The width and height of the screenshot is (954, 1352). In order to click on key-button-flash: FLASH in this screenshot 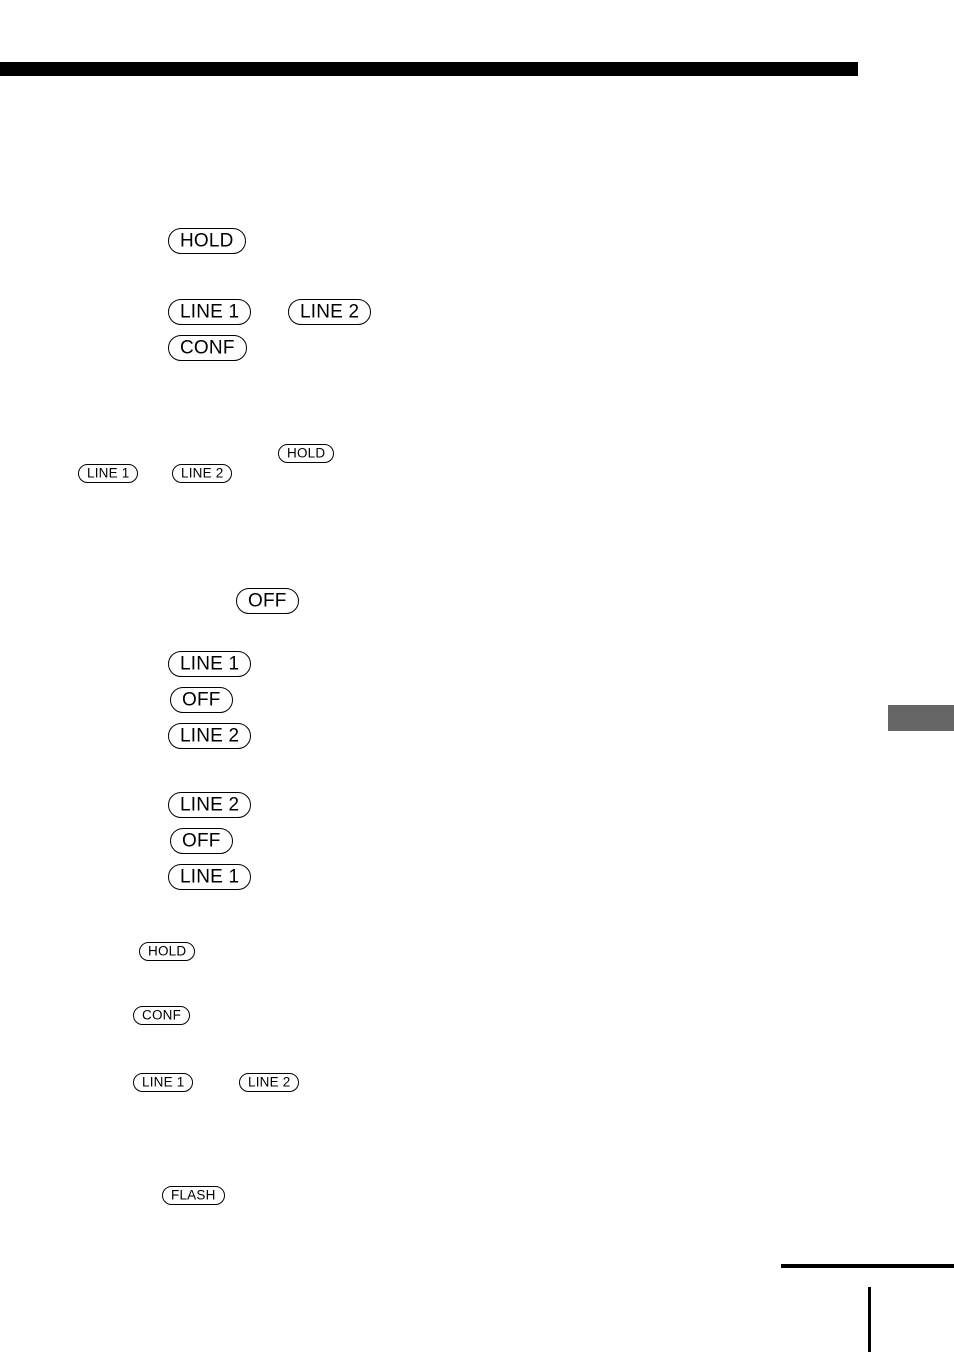, I will do `click(193, 1195)`.